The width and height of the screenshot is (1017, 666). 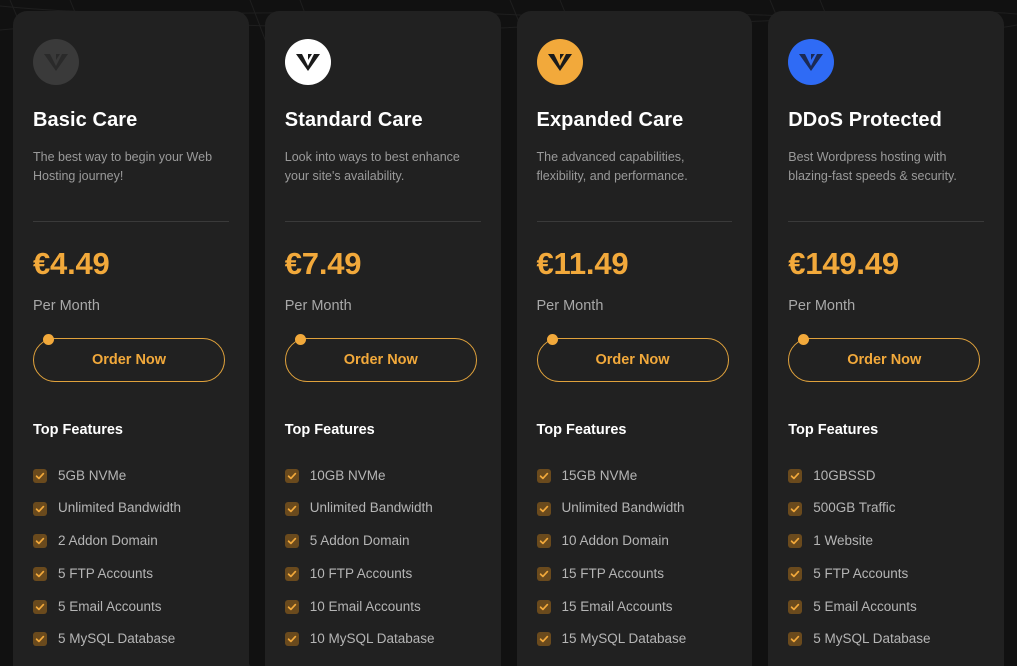 I want to click on plan-title: Standard Care, so click(x=353, y=120).